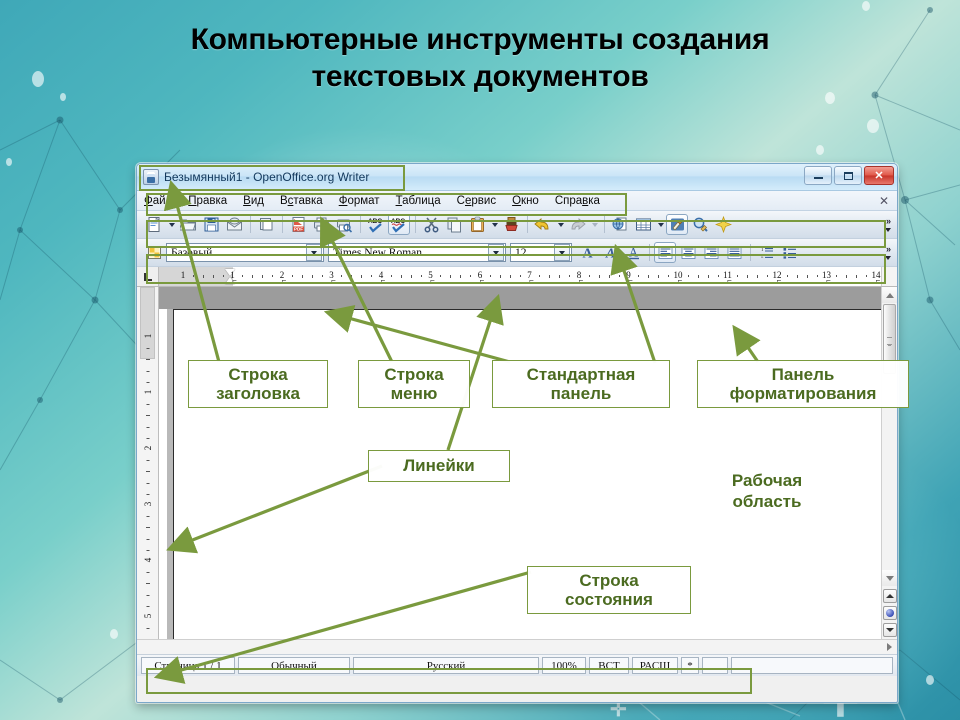  Describe the element at coordinates (649, 252) in the screenshot. I see `toolbar-separator` at that location.